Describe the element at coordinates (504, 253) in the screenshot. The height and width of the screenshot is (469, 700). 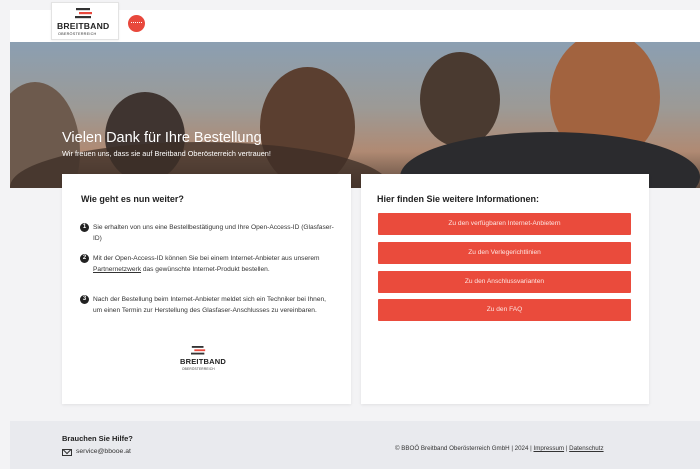
I see `installation-guidelines-button: Zu den Verlegerichtlinien` at that location.